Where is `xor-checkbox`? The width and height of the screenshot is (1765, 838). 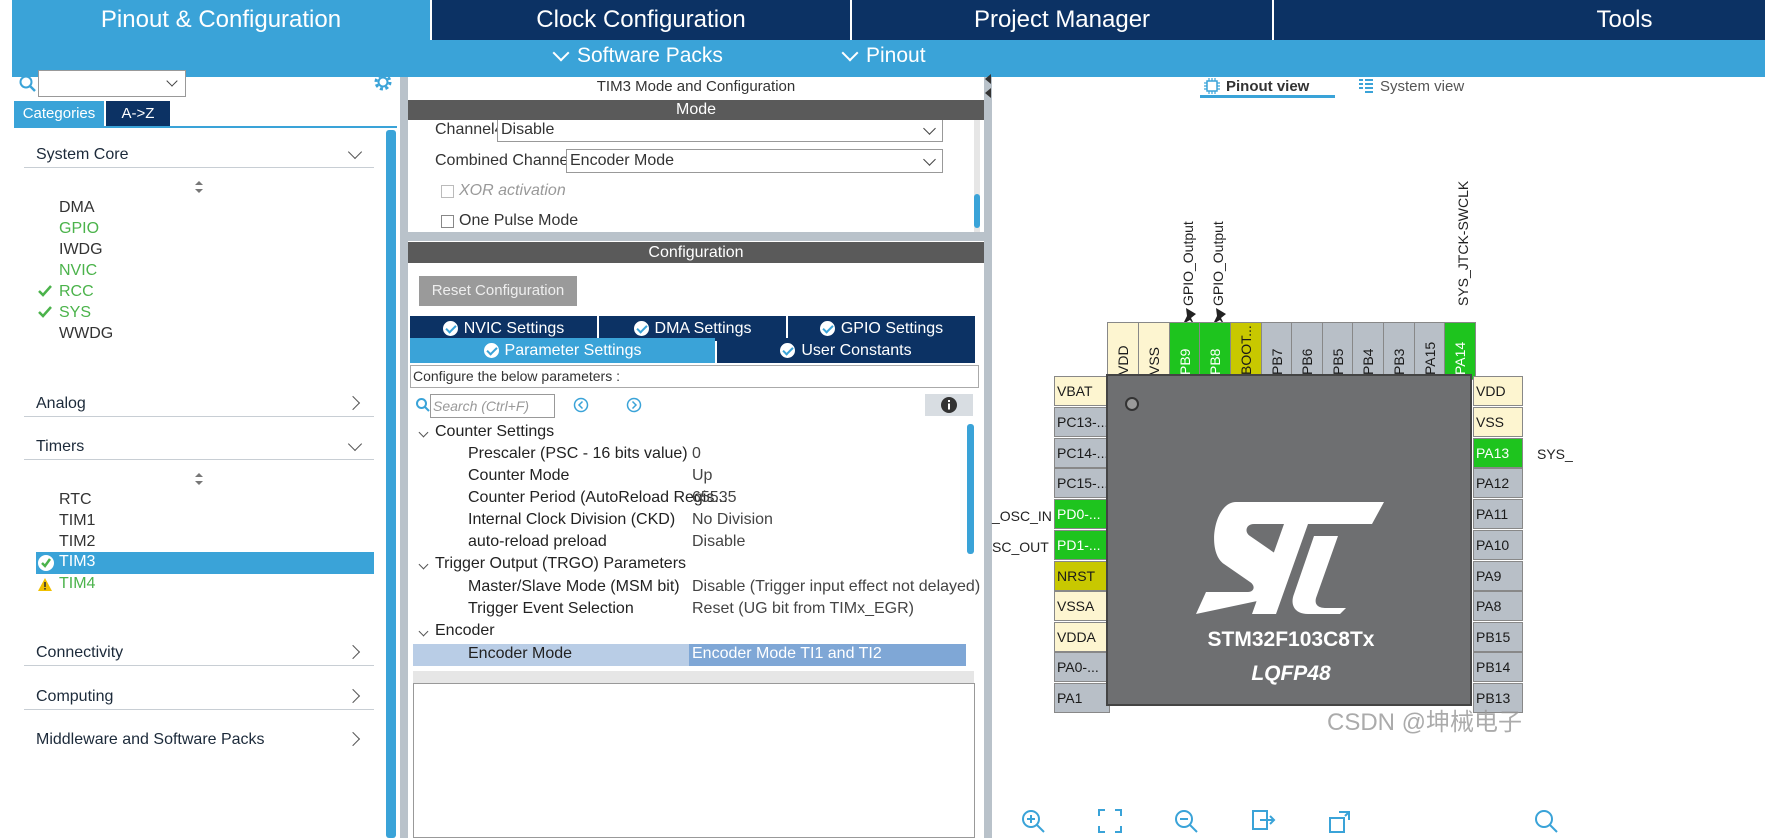
xor-checkbox is located at coordinates (447, 191).